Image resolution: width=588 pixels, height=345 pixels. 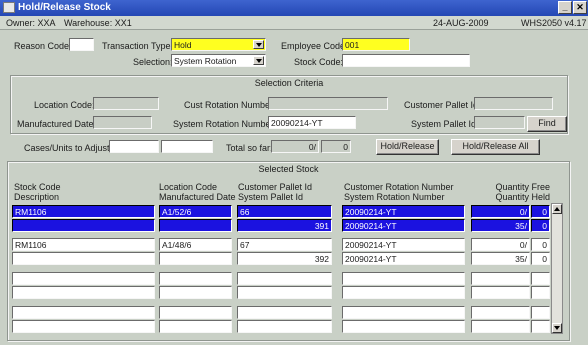 What do you see at coordinates (495, 147) in the screenshot?
I see `hold-release-all-button: Hold/Release All` at bounding box center [495, 147].